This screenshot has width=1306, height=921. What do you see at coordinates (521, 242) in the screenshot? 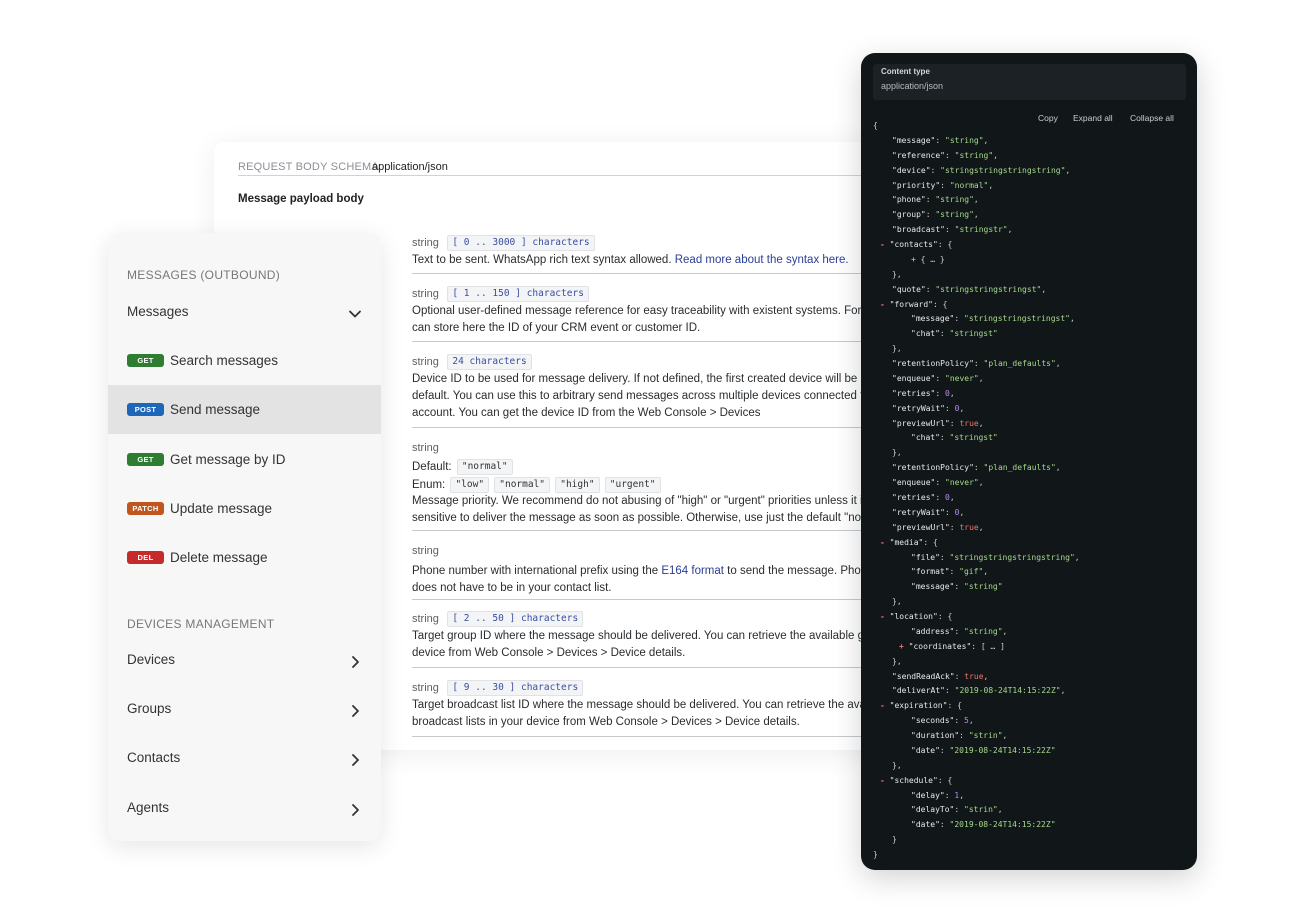
I see `field-constraint: [ 0 .. 3000 ] characters` at bounding box center [521, 242].